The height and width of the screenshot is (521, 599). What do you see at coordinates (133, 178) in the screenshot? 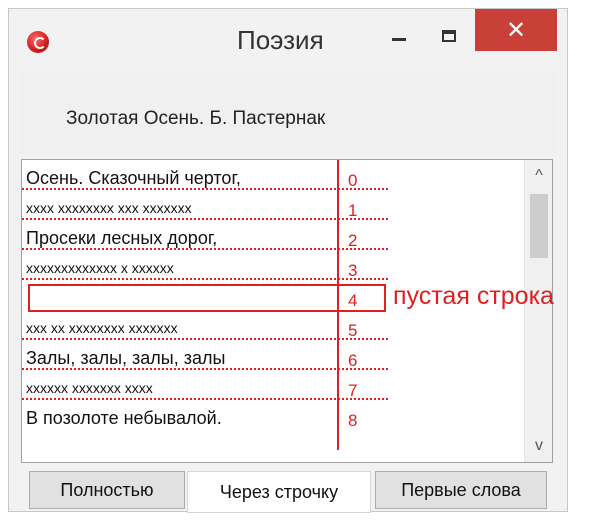
I see `poem-line-0: Осень. Сказочный чертог,` at bounding box center [133, 178].